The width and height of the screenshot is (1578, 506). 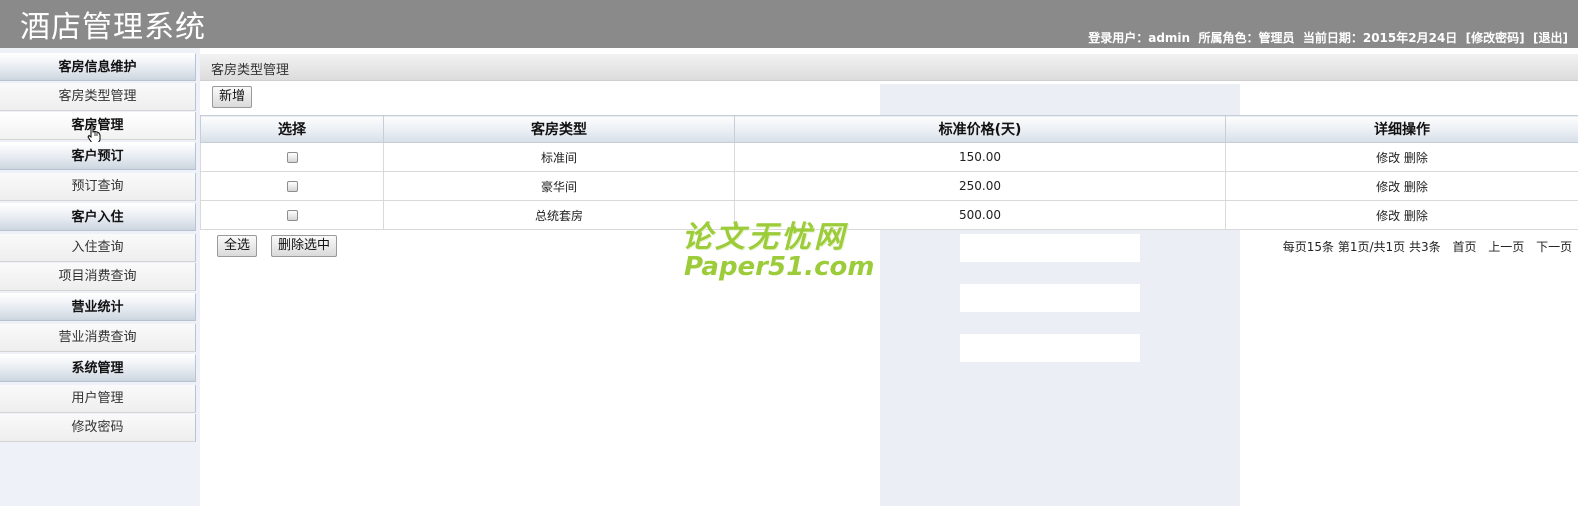 What do you see at coordinates (304, 246) in the screenshot?
I see `delete-selected-button: 删除选中` at bounding box center [304, 246].